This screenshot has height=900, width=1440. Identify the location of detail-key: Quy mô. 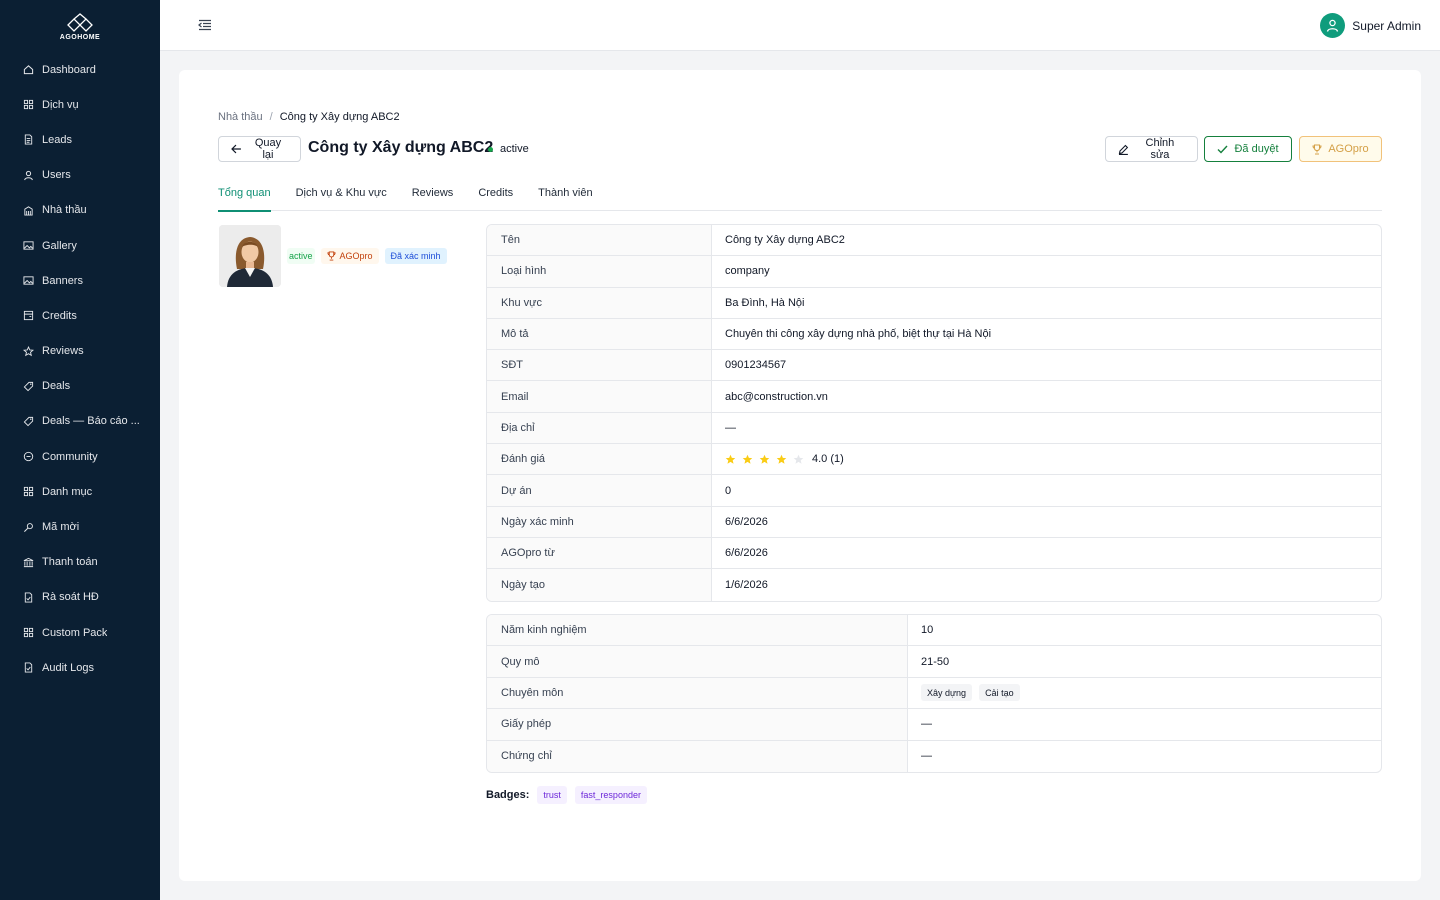
(697, 661).